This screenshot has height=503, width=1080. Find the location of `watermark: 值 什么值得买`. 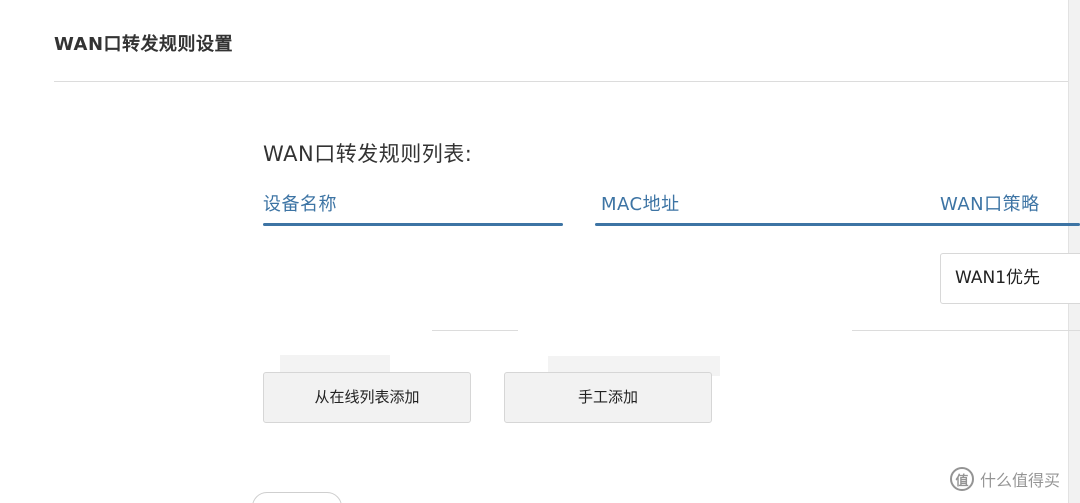

watermark: 值 什么值得买 is located at coordinates (1005, 479).